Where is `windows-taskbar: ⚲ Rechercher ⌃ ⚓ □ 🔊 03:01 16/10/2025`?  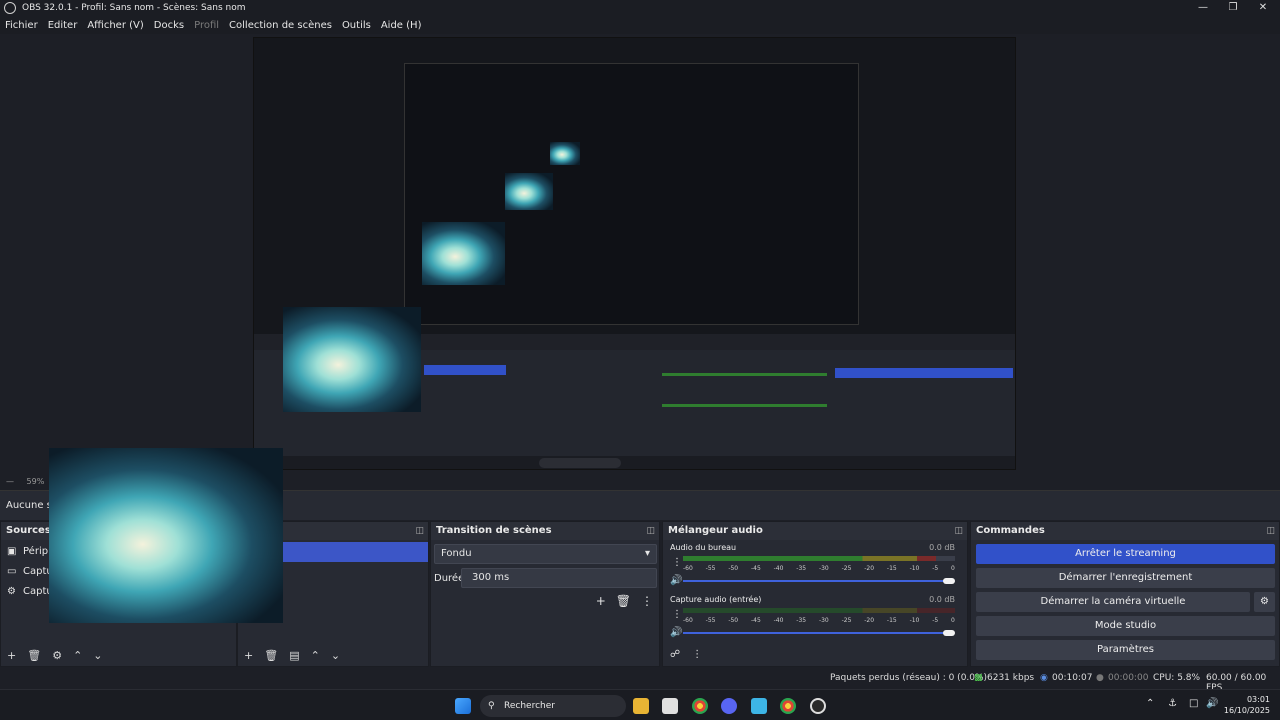 windows-taskbar: ⚲ Rechercher ⌃ ⚓ □ 🔊 03:01 16/10/2025 is located at coordinates (640, 704).